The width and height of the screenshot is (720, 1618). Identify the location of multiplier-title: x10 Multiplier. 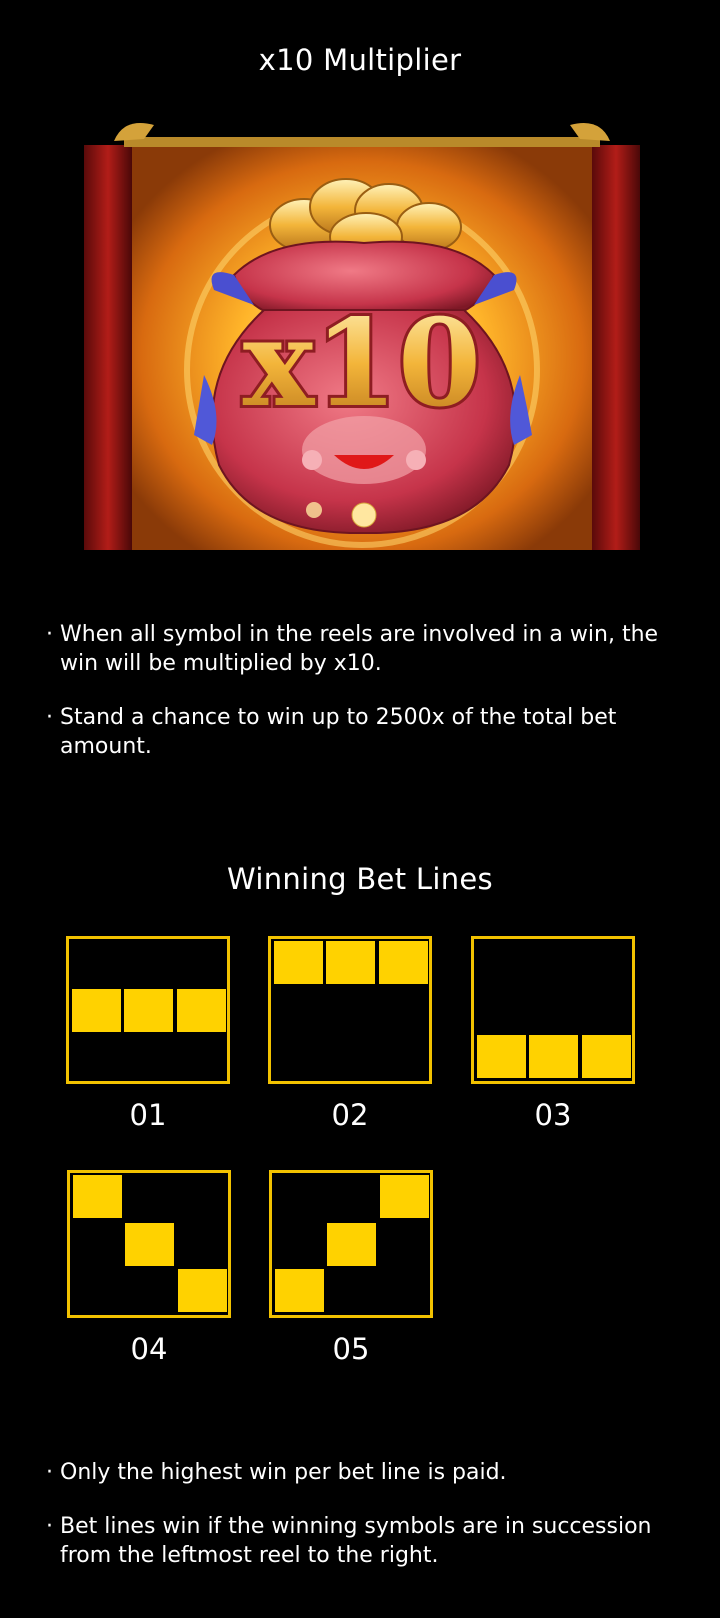
(360, 60).